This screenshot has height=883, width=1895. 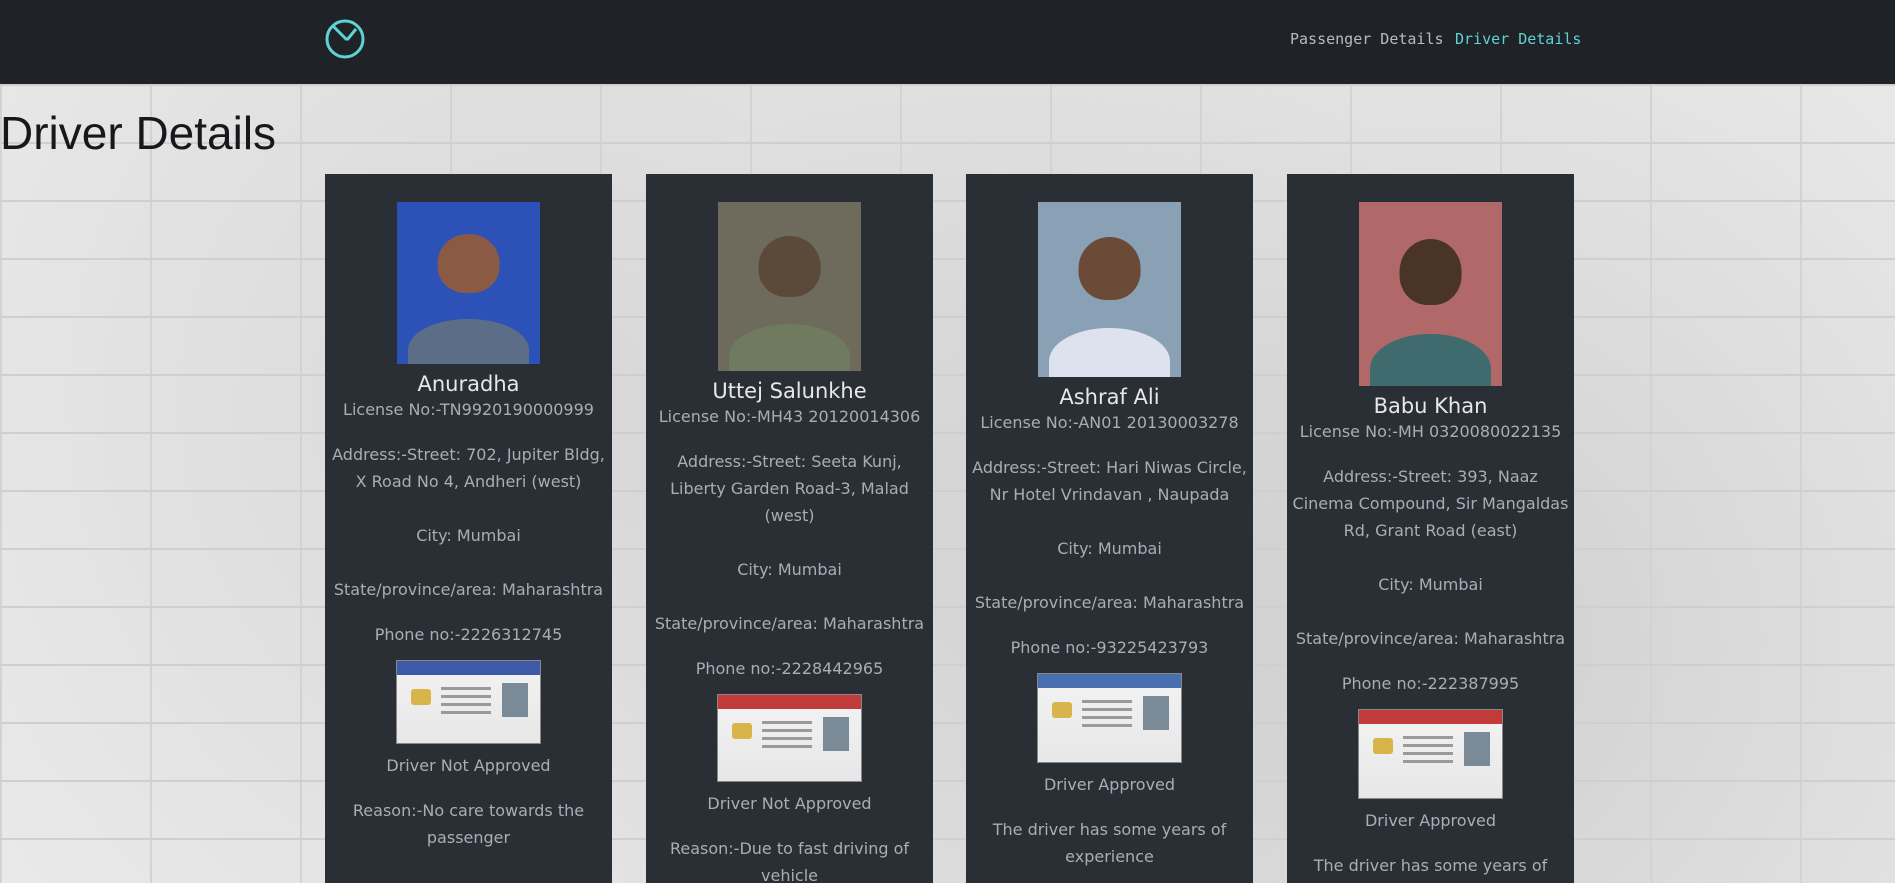 What do you see at coordinates (1430, 406) in the screenshot?
I see `driver-name: Babu Khan` at bounding box center [1430, 406].